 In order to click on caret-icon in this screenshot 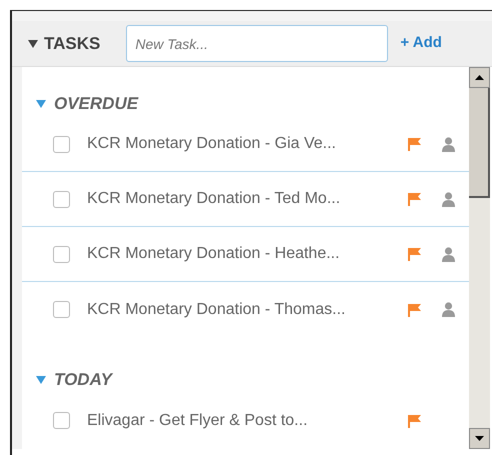, I will do `click(33, 44)`.